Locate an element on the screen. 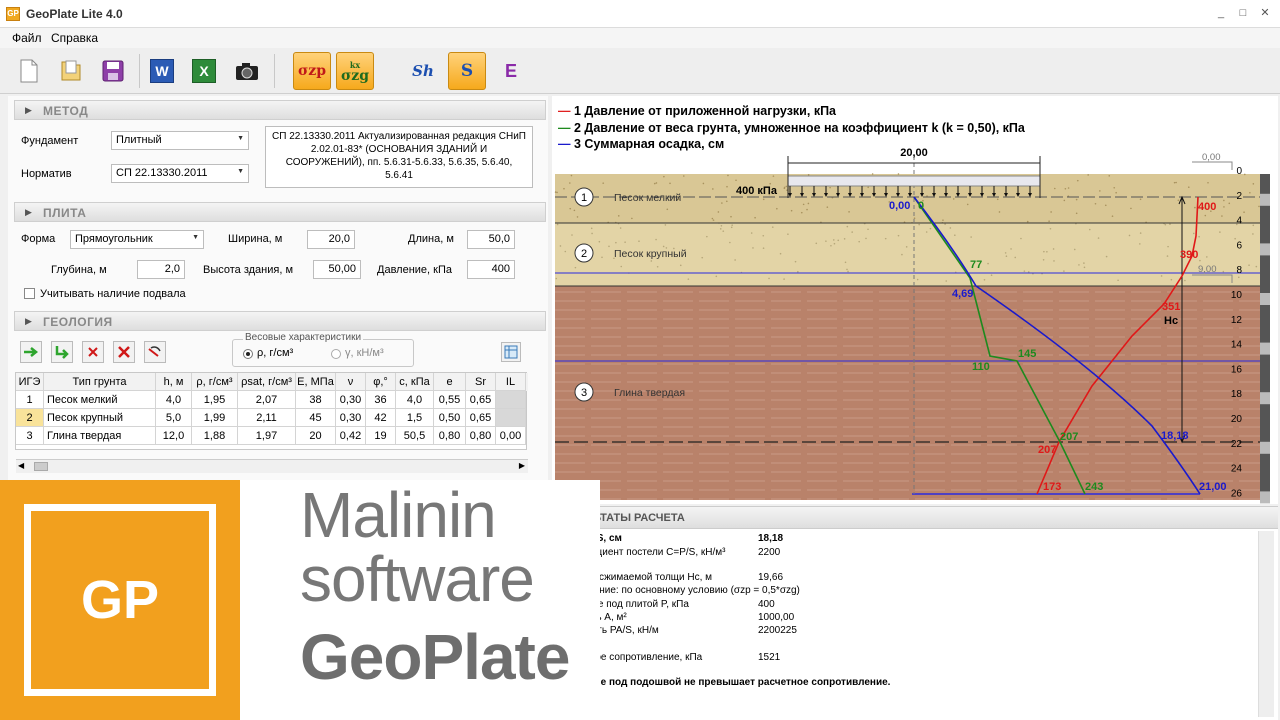 This screenshot has width=1280, height=720. kszg-button: kx σzg is located at coordinates (355, 71).